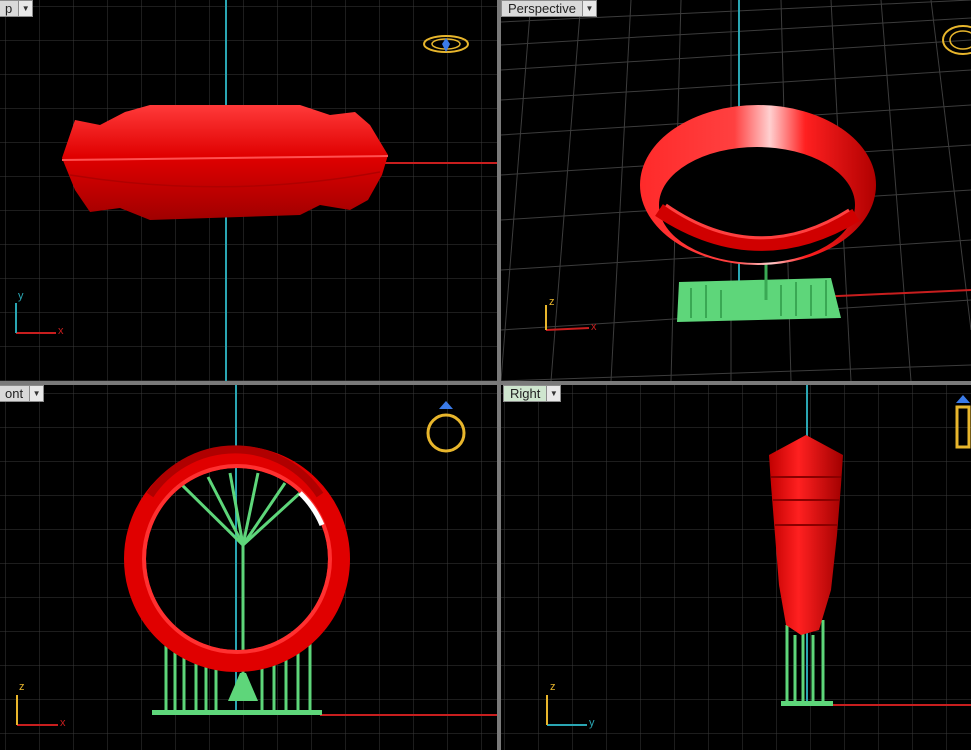 Image resolution: width=971 pixels, height=750 pixels. What do you see at coordinates (542, 8) in the screenshot?
I see `viewport-title: Perspective` at bounding box center [542, 8].